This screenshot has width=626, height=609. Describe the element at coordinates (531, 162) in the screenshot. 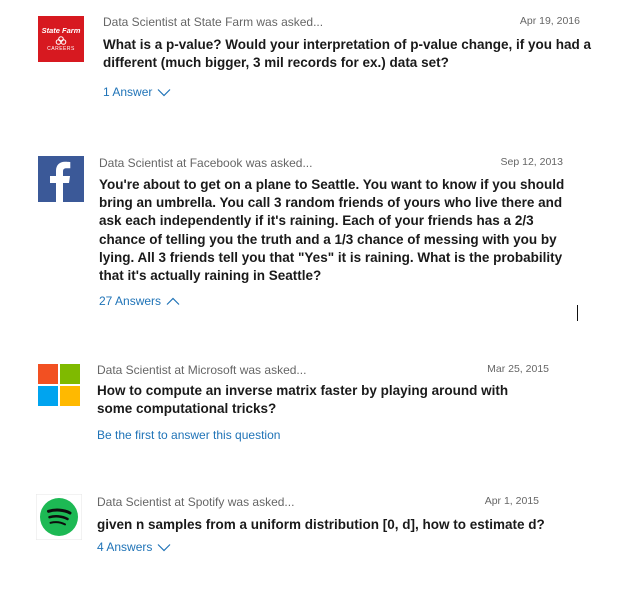

I see `question-date: Sep 12, 2013` at that location.